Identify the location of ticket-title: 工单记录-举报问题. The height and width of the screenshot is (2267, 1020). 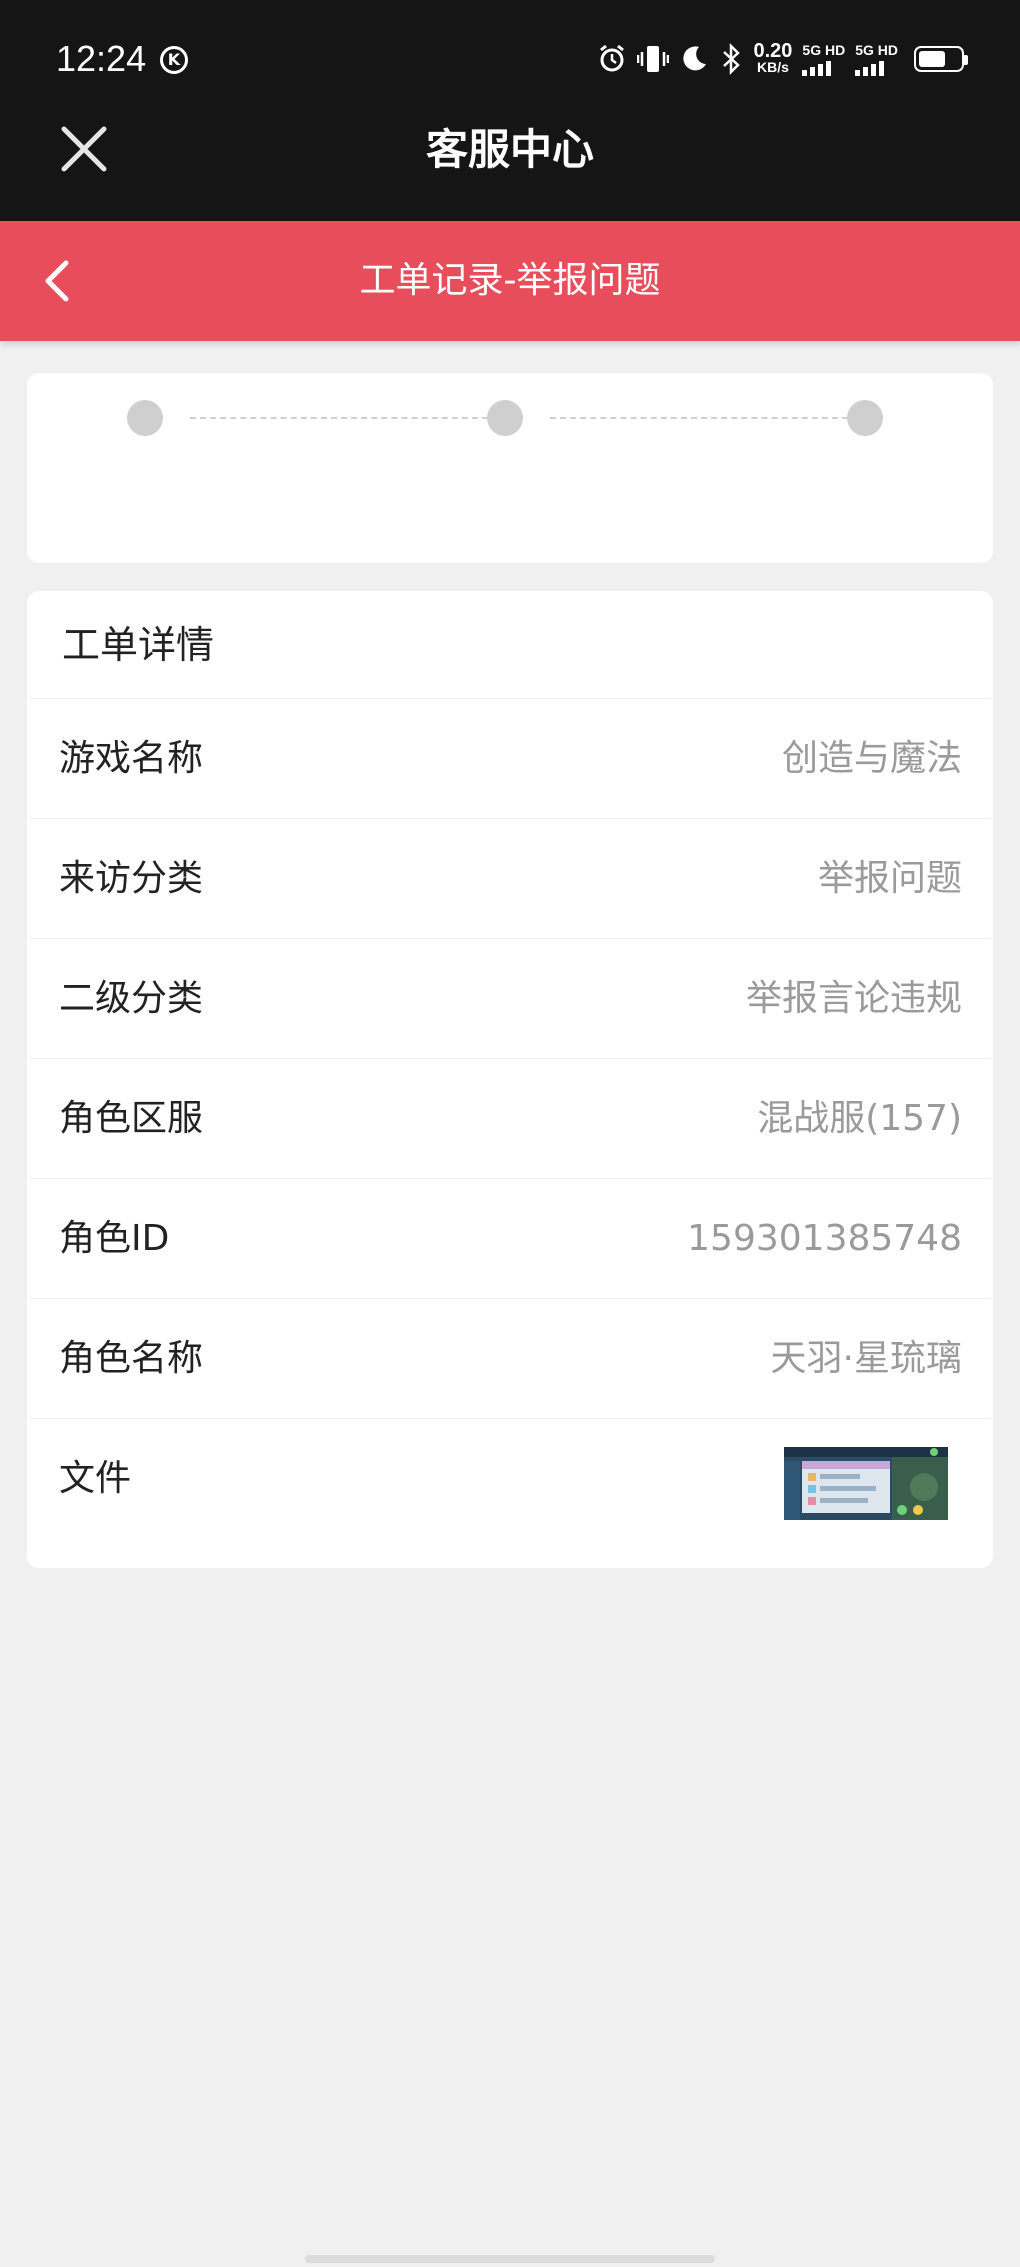
(510, 280).